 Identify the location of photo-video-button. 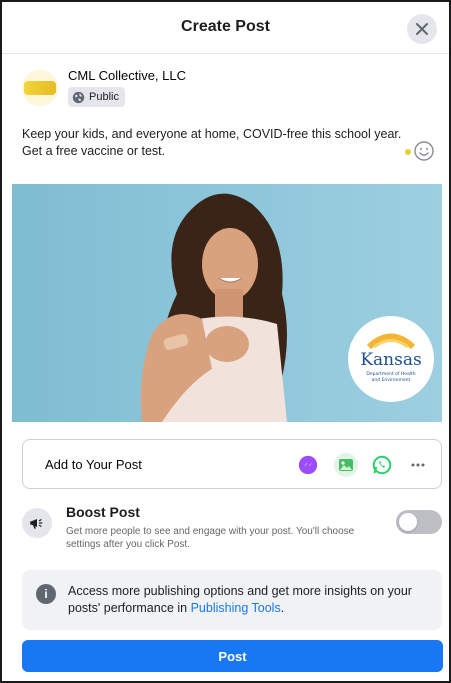
(346, 465).